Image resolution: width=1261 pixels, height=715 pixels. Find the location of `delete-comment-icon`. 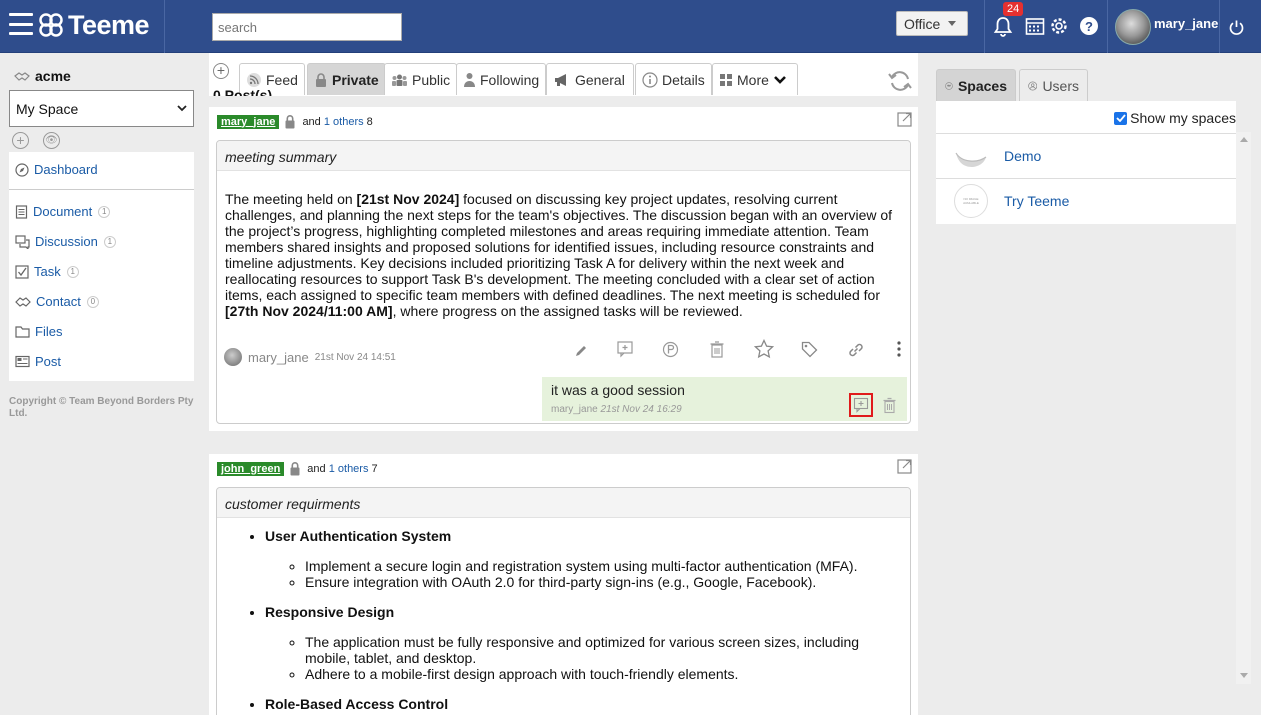

delete-comment-icon is located at coordinates (889, 405).